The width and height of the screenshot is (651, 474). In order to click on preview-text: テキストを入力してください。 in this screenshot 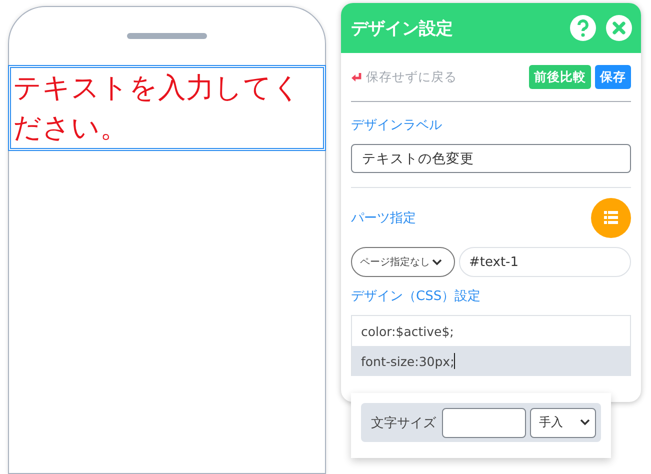, I will do `click(167, 108)`.